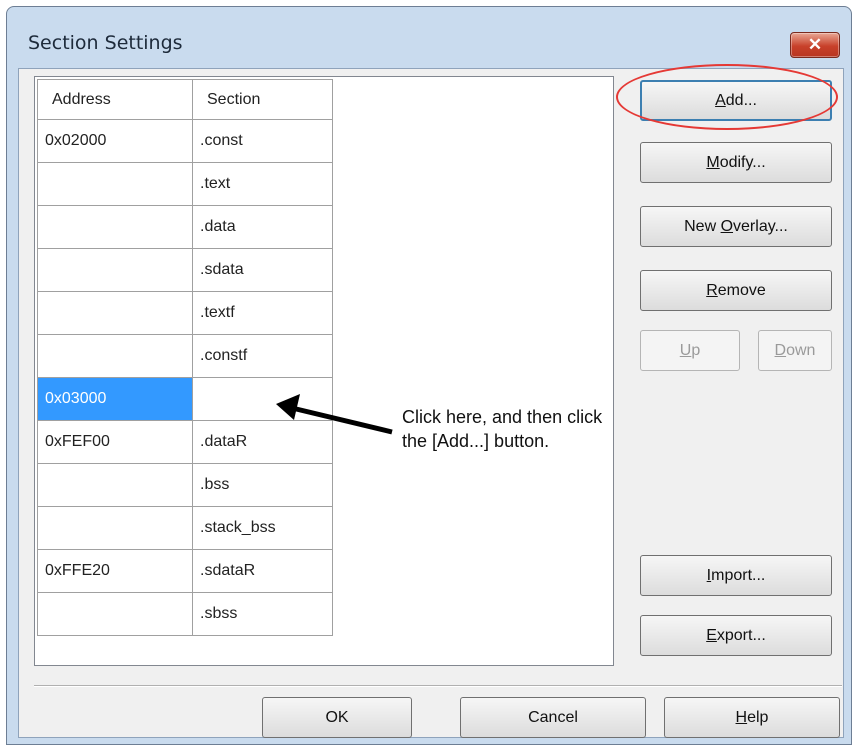  I want to click on table-row: 0xFFE20 .sdataR, so click(185, 571).